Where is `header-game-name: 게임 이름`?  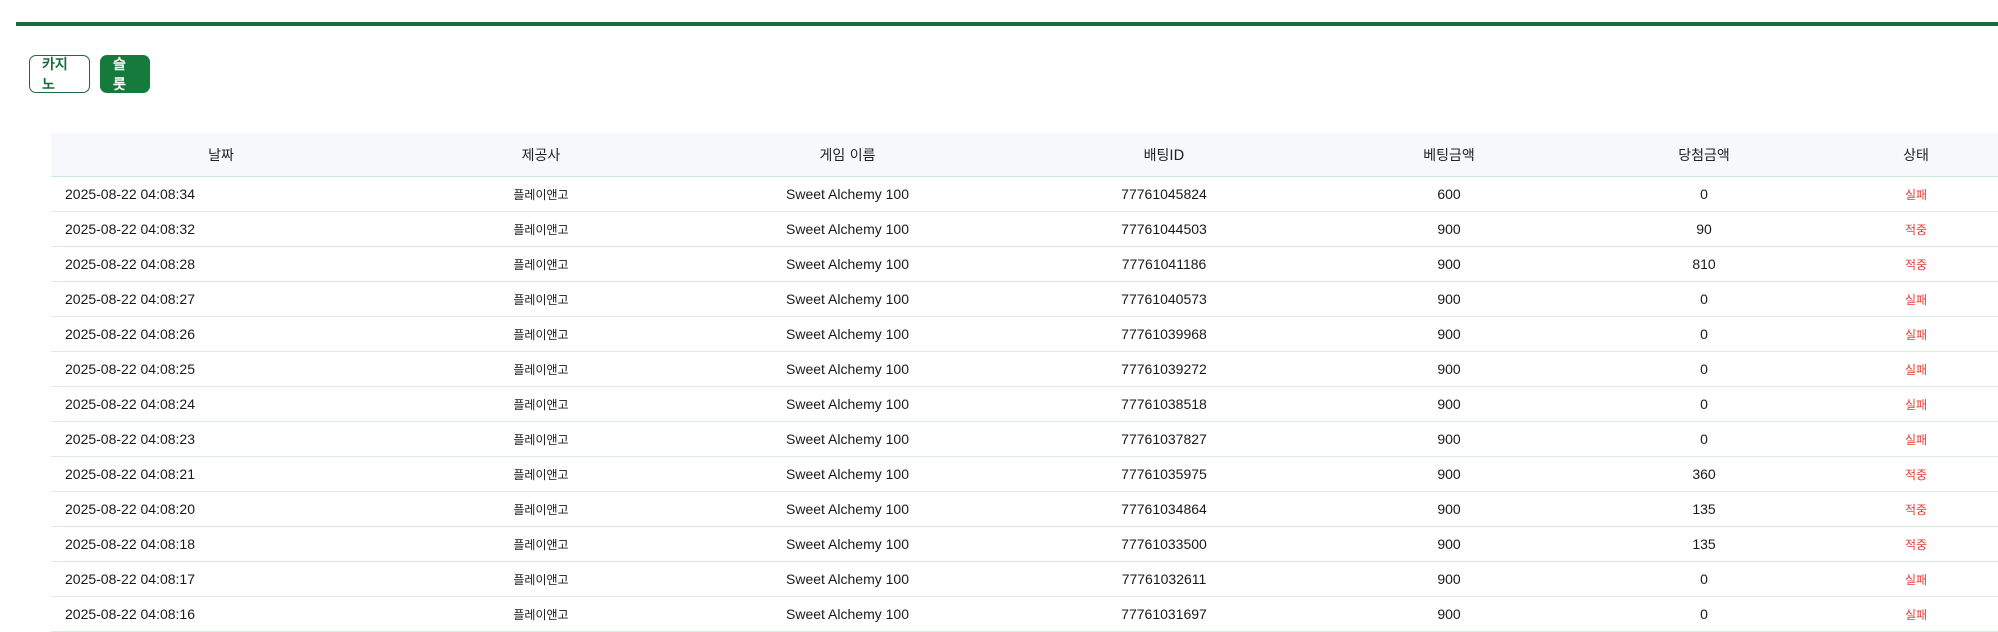
header-game-name: 게임 이름 is located at coordinates (847, 155).